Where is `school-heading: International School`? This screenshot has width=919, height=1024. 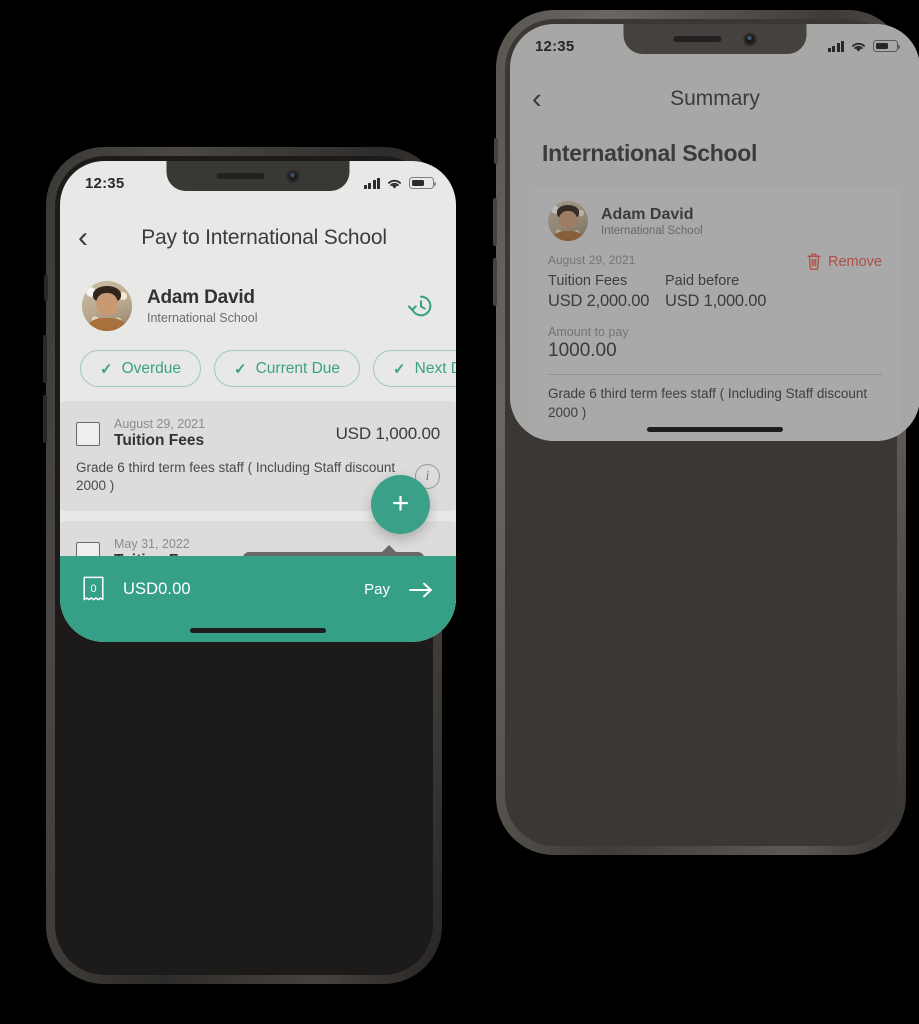 school-heading: International School is located at coordinates (650, 153).